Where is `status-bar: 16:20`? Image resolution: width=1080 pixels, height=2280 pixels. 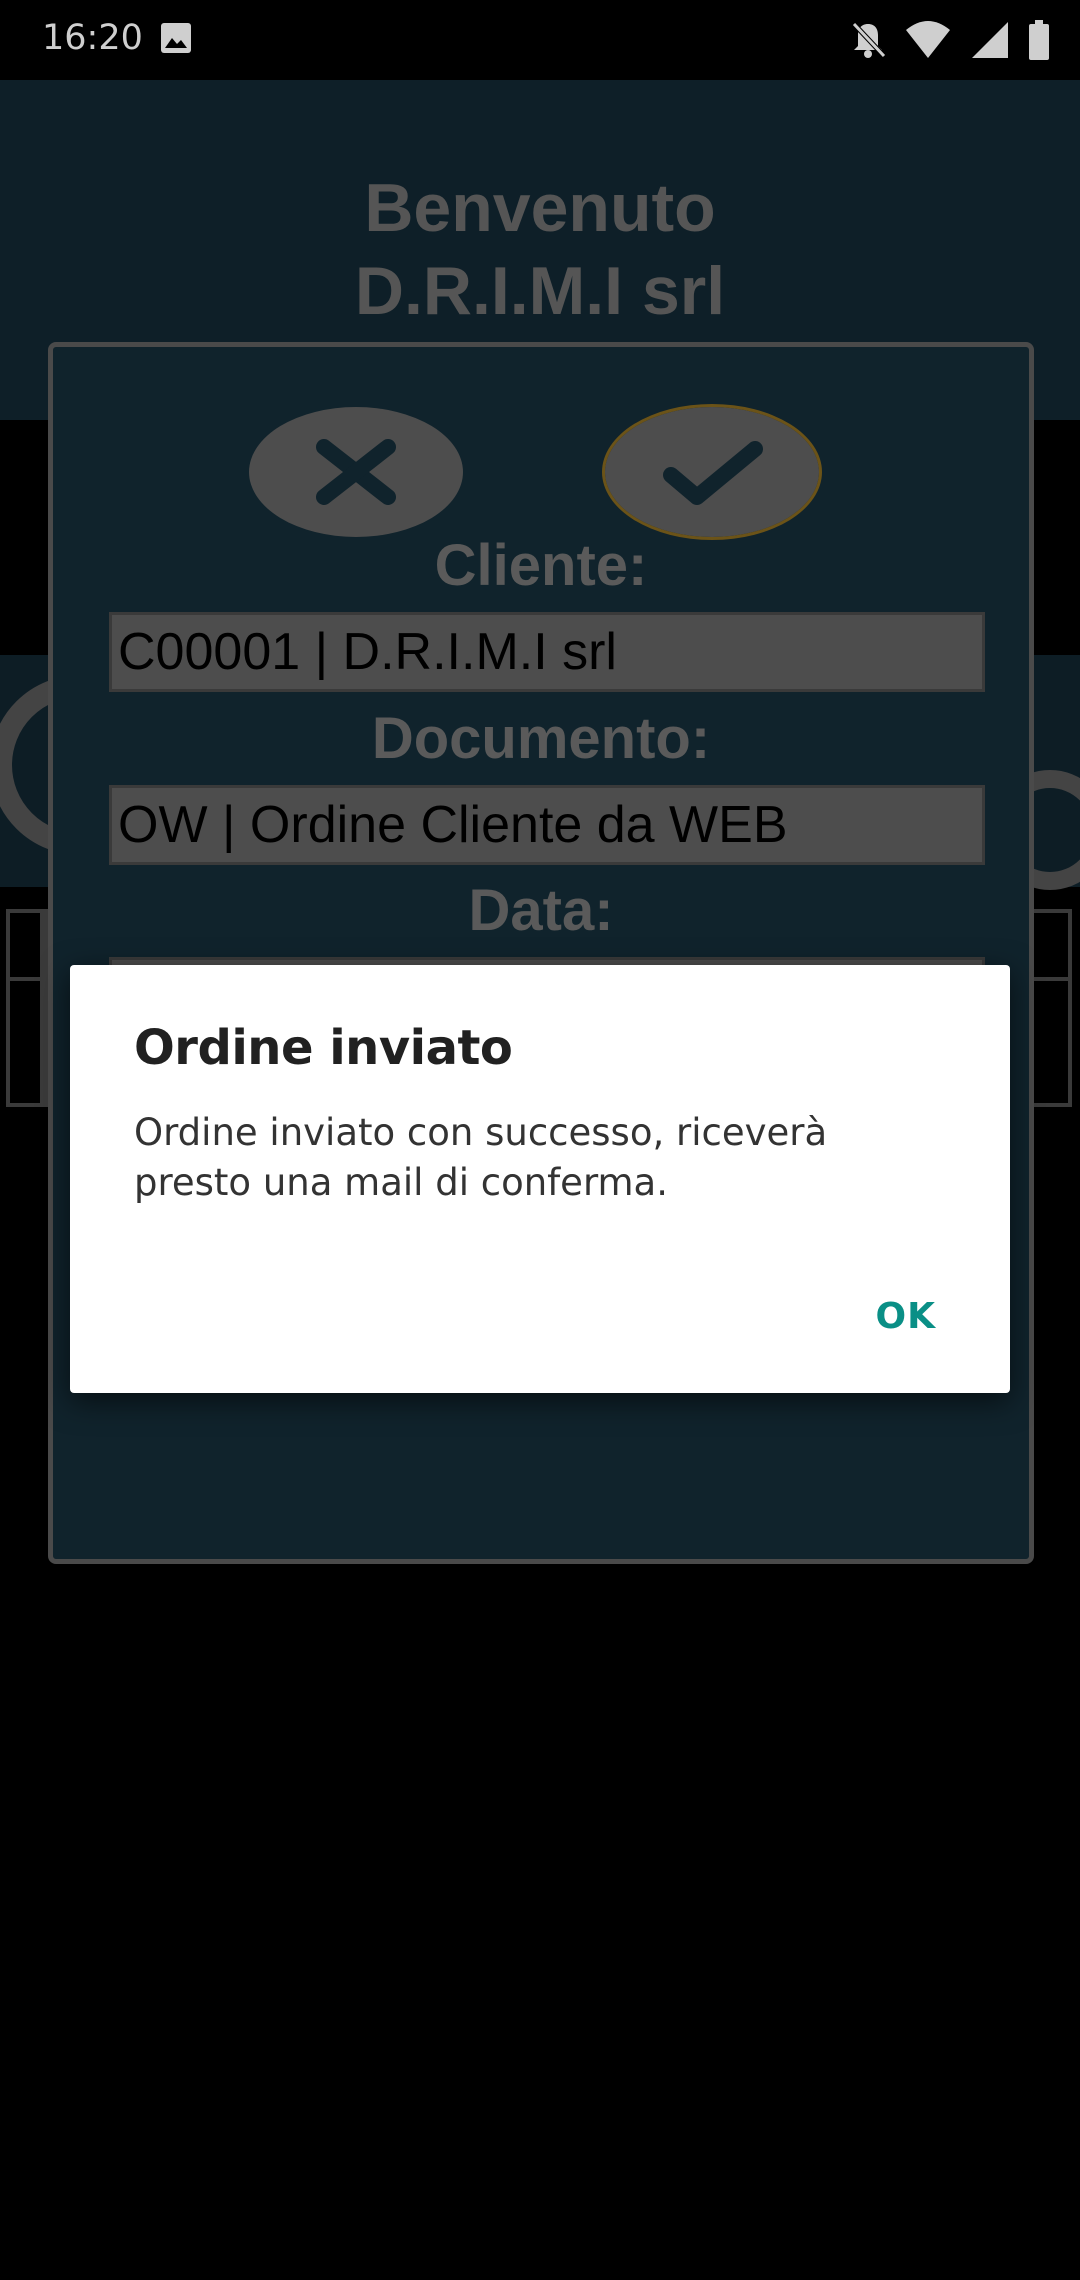
status-bar: 16:20 is located at coordinates (540, 40).